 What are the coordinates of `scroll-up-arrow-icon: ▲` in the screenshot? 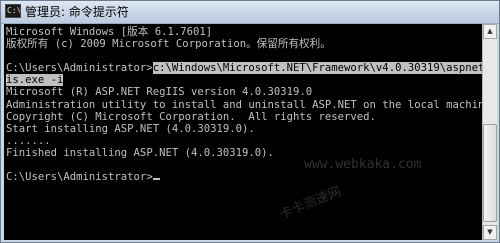 It's located at (490, 31).